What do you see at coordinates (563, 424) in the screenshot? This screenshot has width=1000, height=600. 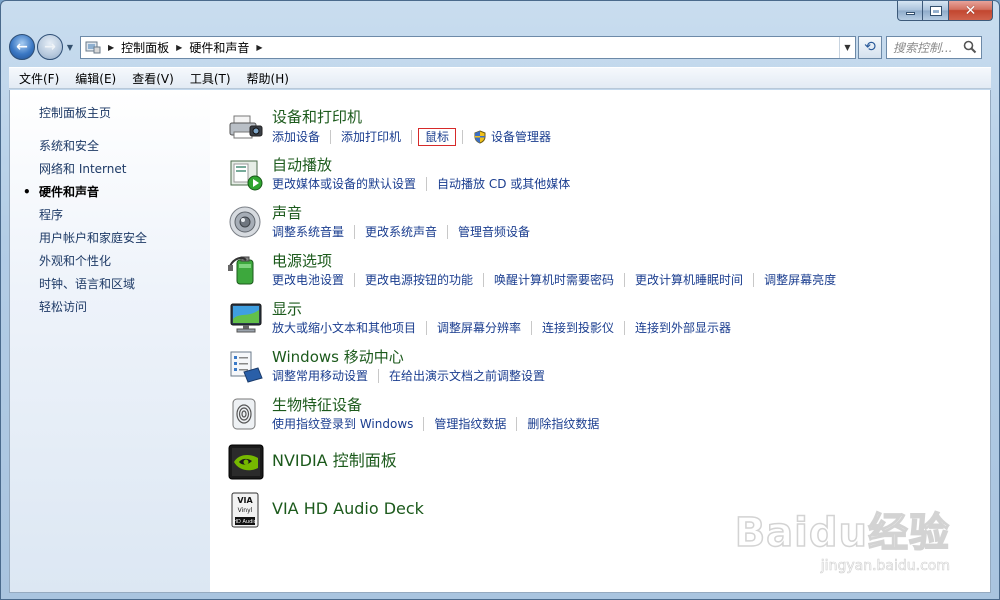 I see `link-delete-fingerprint: 删除指纹数据` at bounding box center [563, 424].